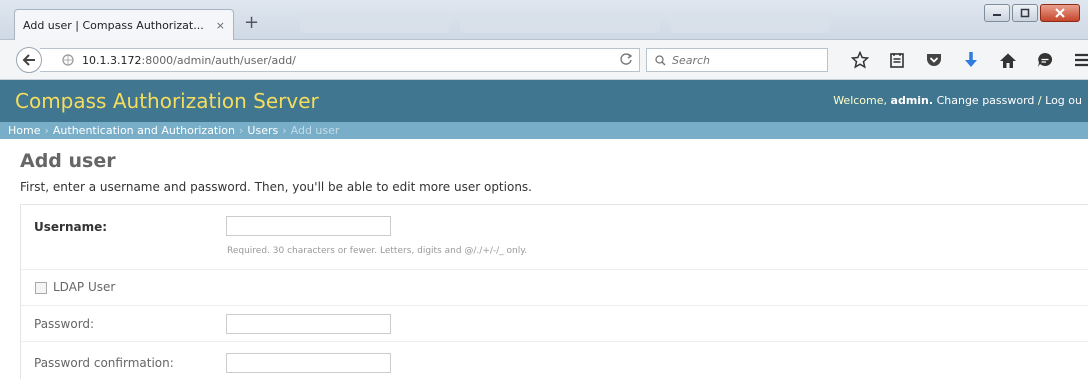 This screenshot has height=379, width=1088. I want to click on user-tools: Welcome, admin. Change password / Log ou, so click(957, 100).